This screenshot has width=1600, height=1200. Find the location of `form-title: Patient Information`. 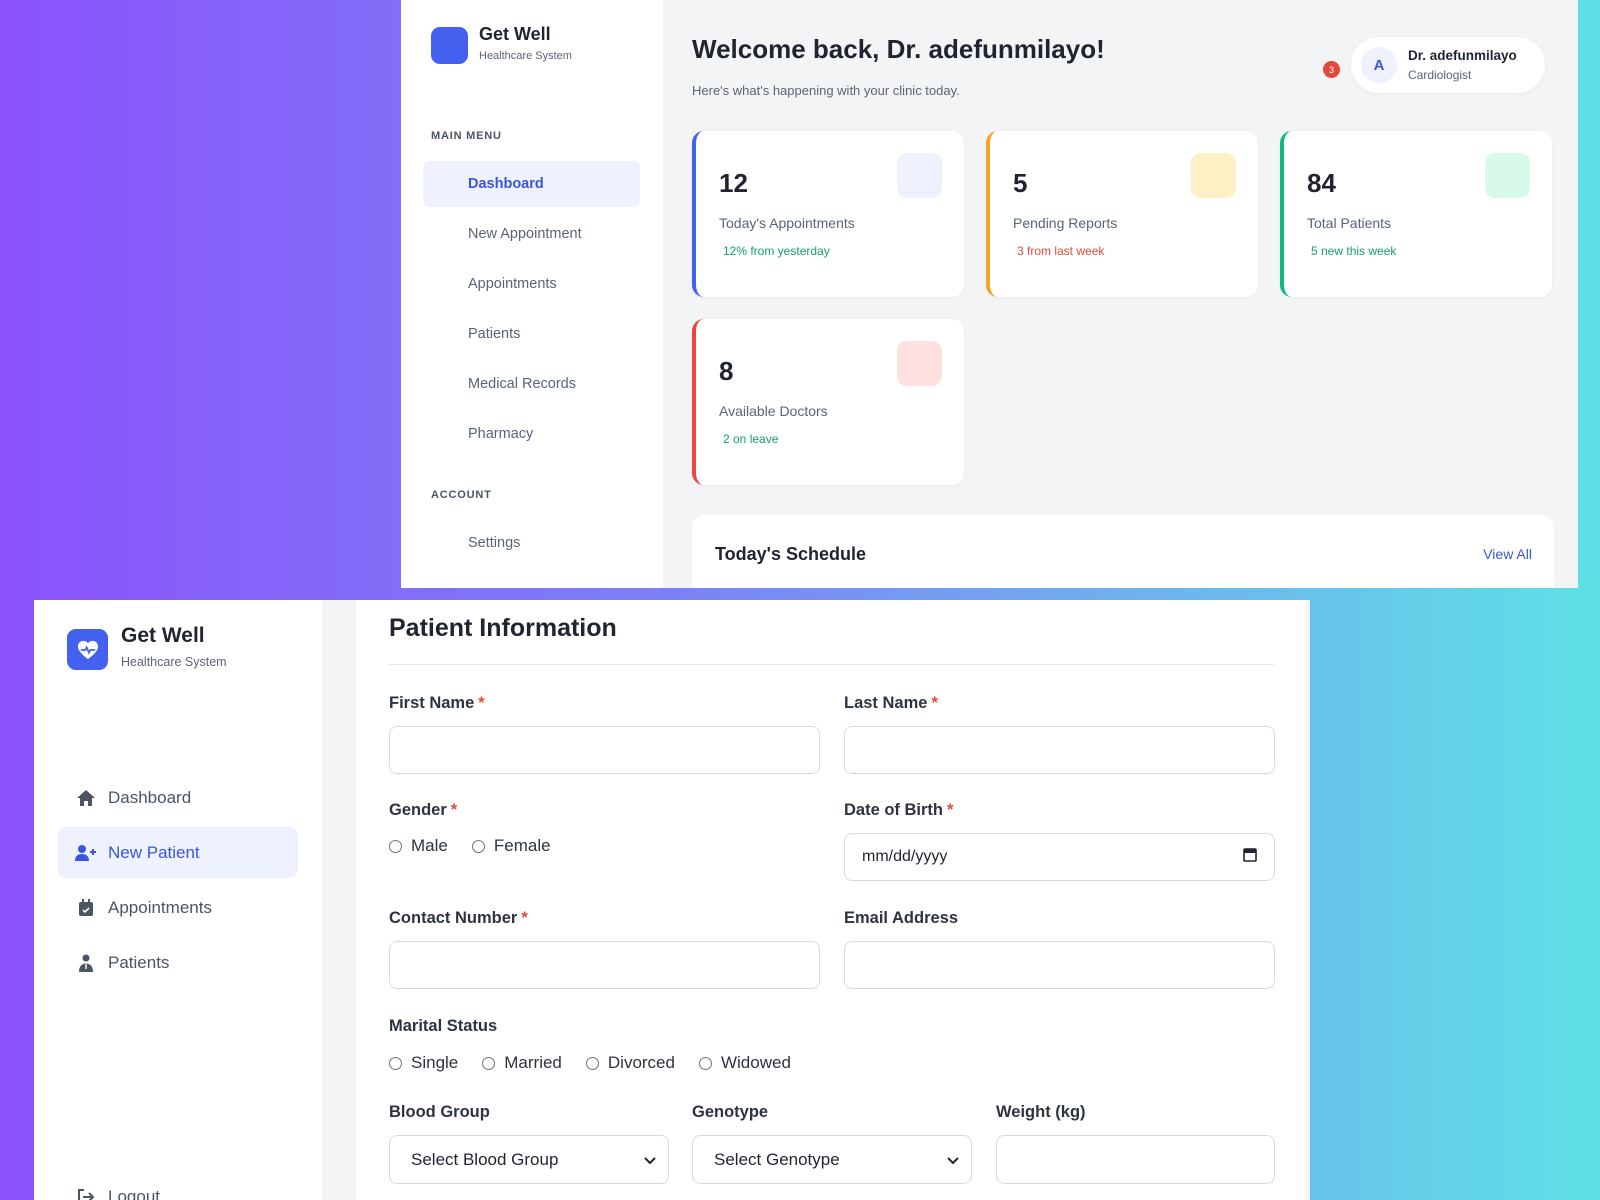

form-title: Patient Information is located at coordinates (503, 628).